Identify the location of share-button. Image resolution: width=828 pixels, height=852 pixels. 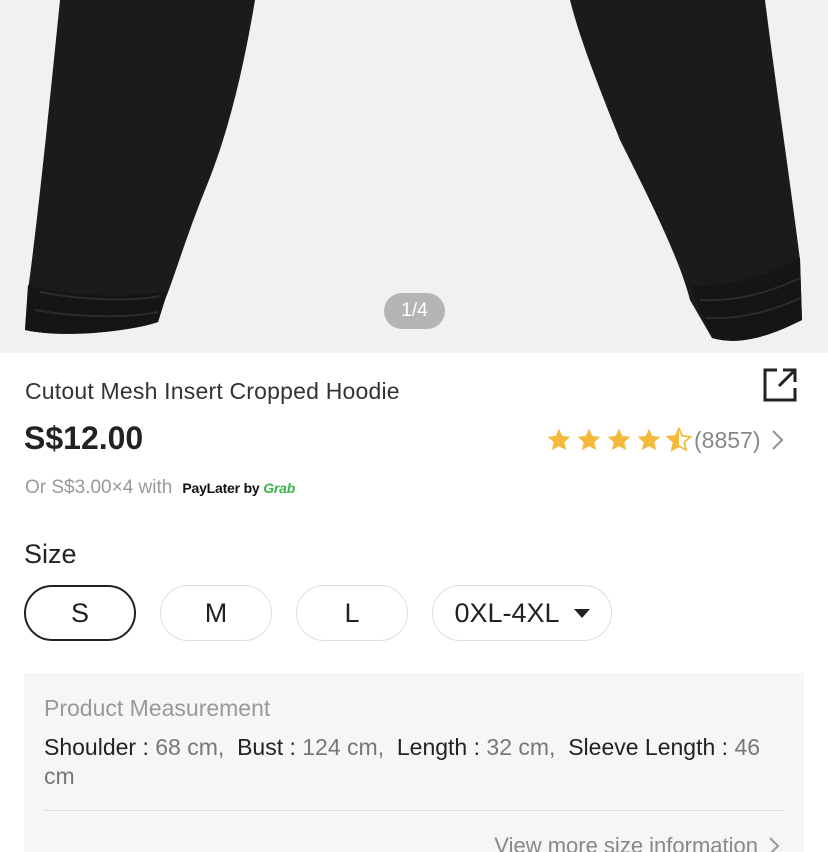
(780, 385).